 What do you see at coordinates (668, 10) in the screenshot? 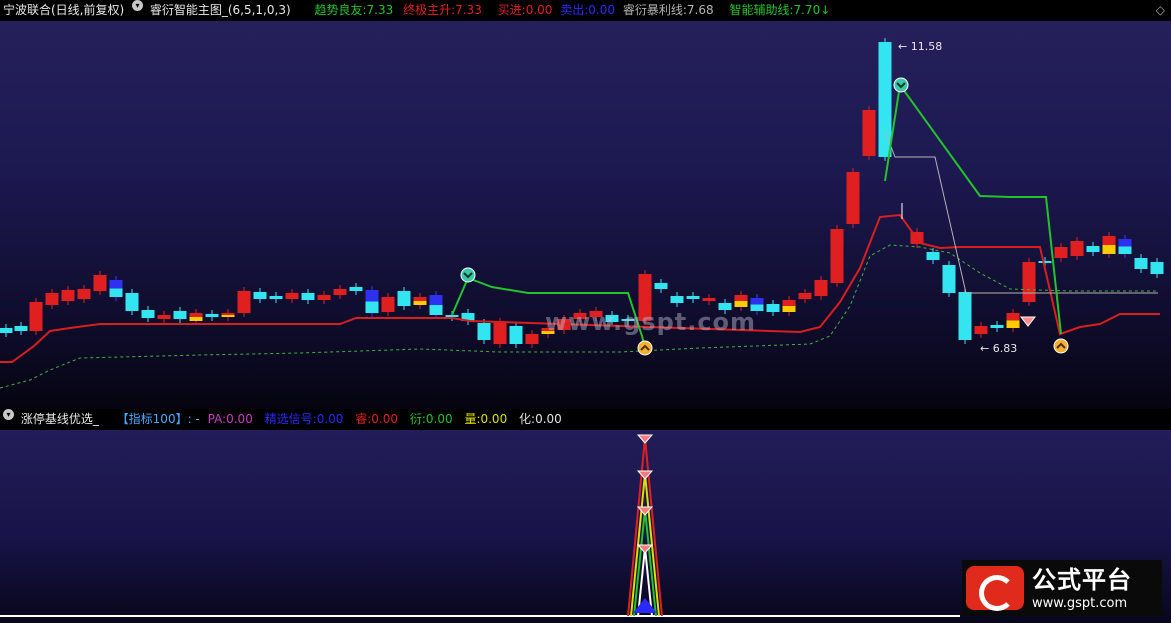
I see `legend-profit-line: 睿衍暴利线:7.68` at bounding box center [668, 10].